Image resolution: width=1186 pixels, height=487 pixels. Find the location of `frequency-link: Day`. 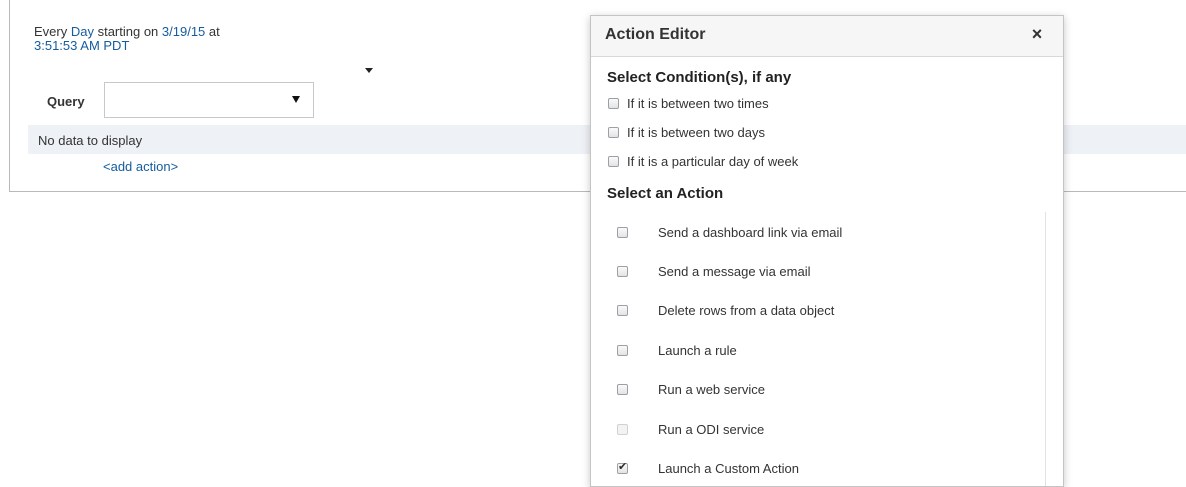

frequency-link: Day is located at coordinates (82, 31).